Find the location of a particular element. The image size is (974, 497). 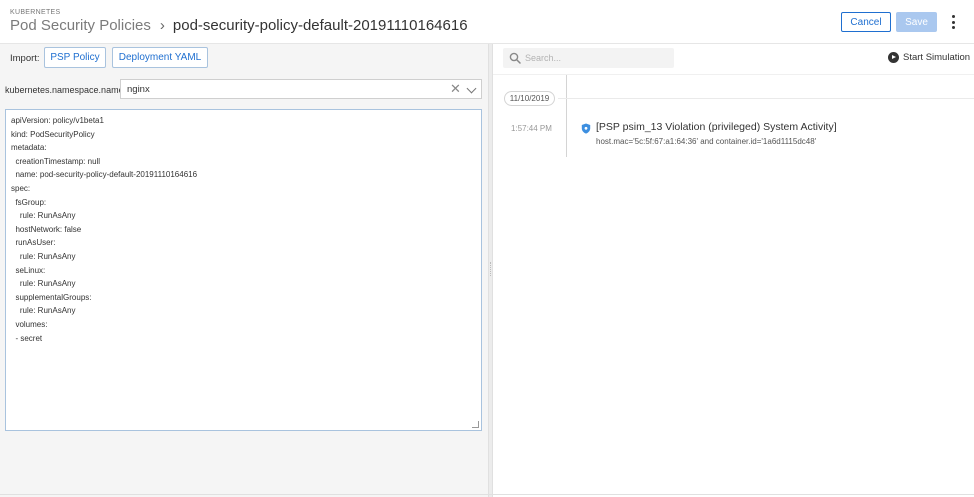

start-simulation-button: Start Simulation is located at coordinates (929, 57).